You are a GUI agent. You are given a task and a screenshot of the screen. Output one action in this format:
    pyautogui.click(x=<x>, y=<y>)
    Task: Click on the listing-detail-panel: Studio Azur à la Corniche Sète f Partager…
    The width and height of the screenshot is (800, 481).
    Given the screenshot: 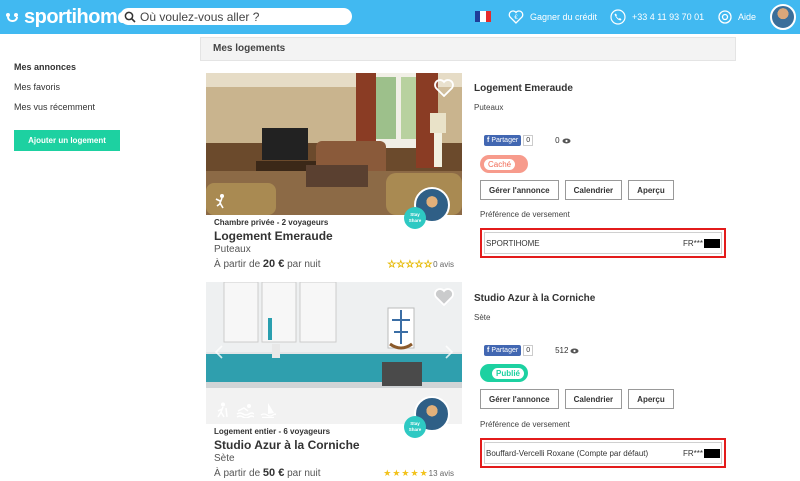 What is the action you would take?
    pyautogui.click(x=605, y=383)
    